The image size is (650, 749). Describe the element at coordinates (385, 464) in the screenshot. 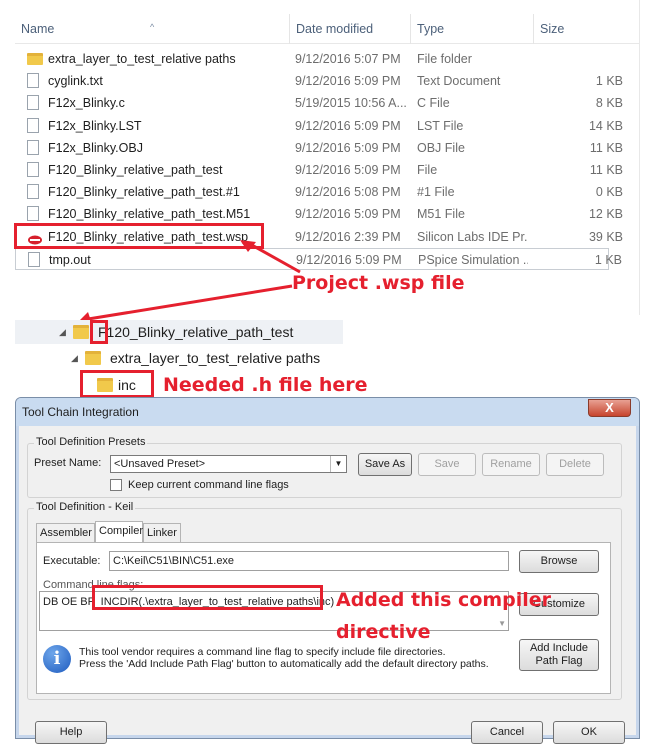

I see `save-as-button: Save As` at that location.